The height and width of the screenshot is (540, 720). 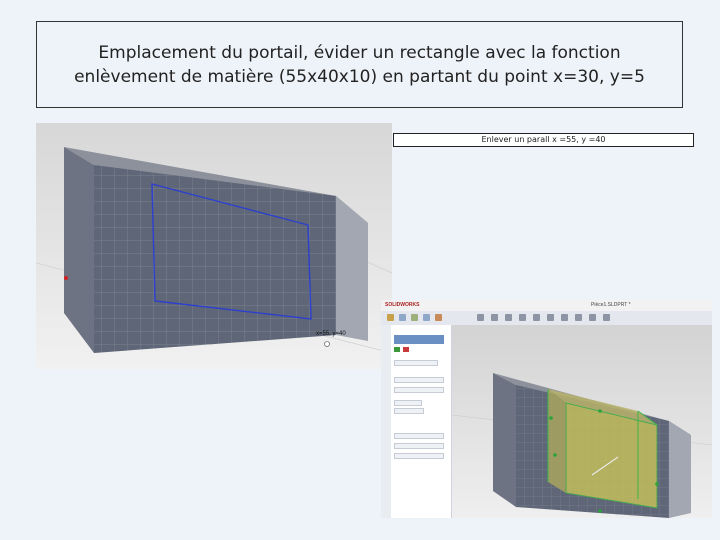 What do you see at coordinates (611, 305) in the screenshot?
I see `document-title: Pièce1.SLDPRT *` at bounding box center [611, 305].